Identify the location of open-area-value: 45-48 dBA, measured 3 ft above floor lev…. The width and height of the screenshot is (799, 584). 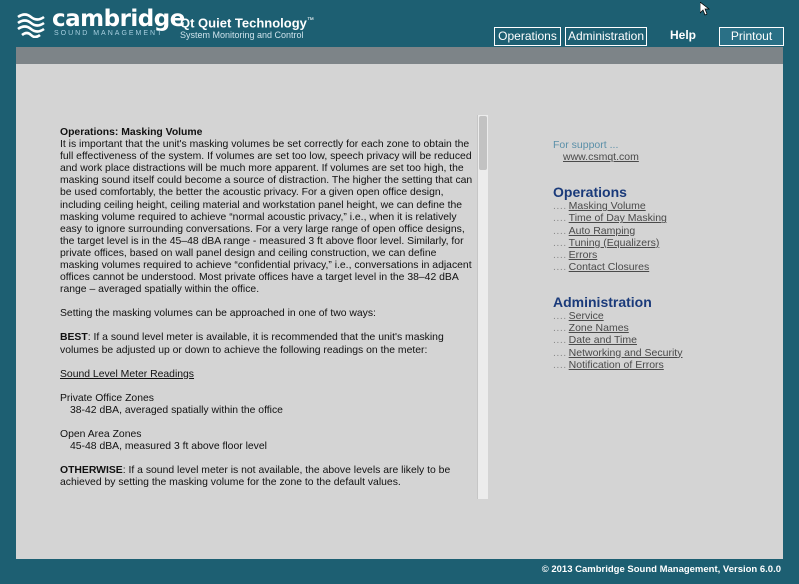
(168, 446).